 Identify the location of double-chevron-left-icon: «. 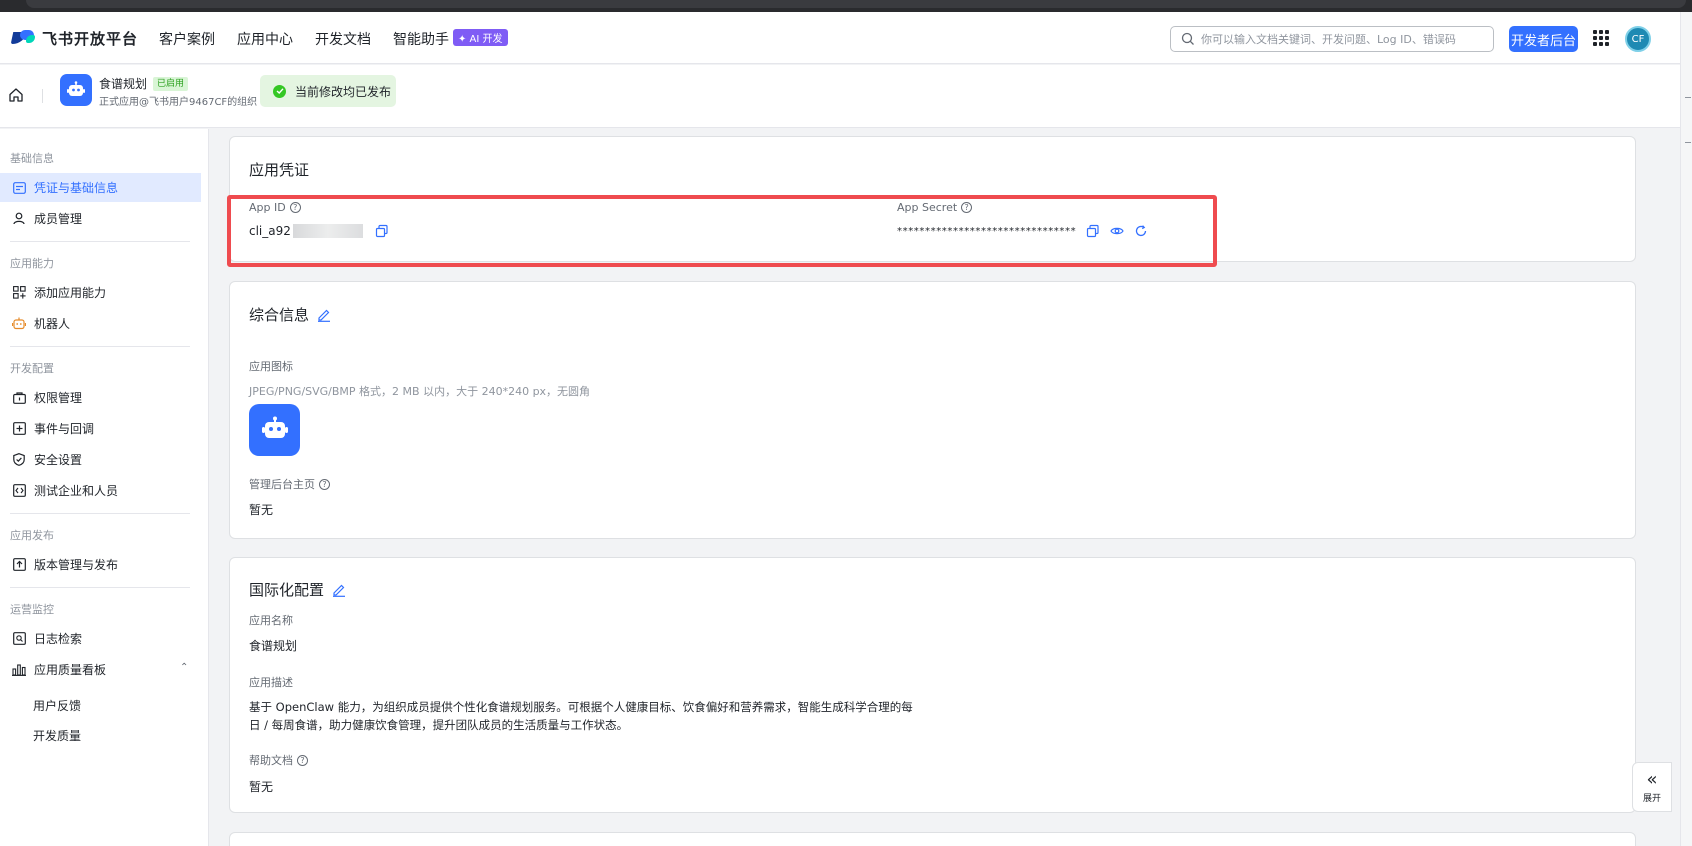
(1652, 779).